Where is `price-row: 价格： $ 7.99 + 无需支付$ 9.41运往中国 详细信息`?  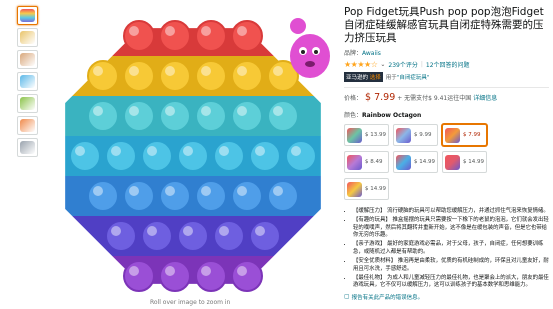
price-row: 价格： $ 7.99 + 无需支付$ 9.41运往中国 详细信息 is located at coordinates (446, 97).